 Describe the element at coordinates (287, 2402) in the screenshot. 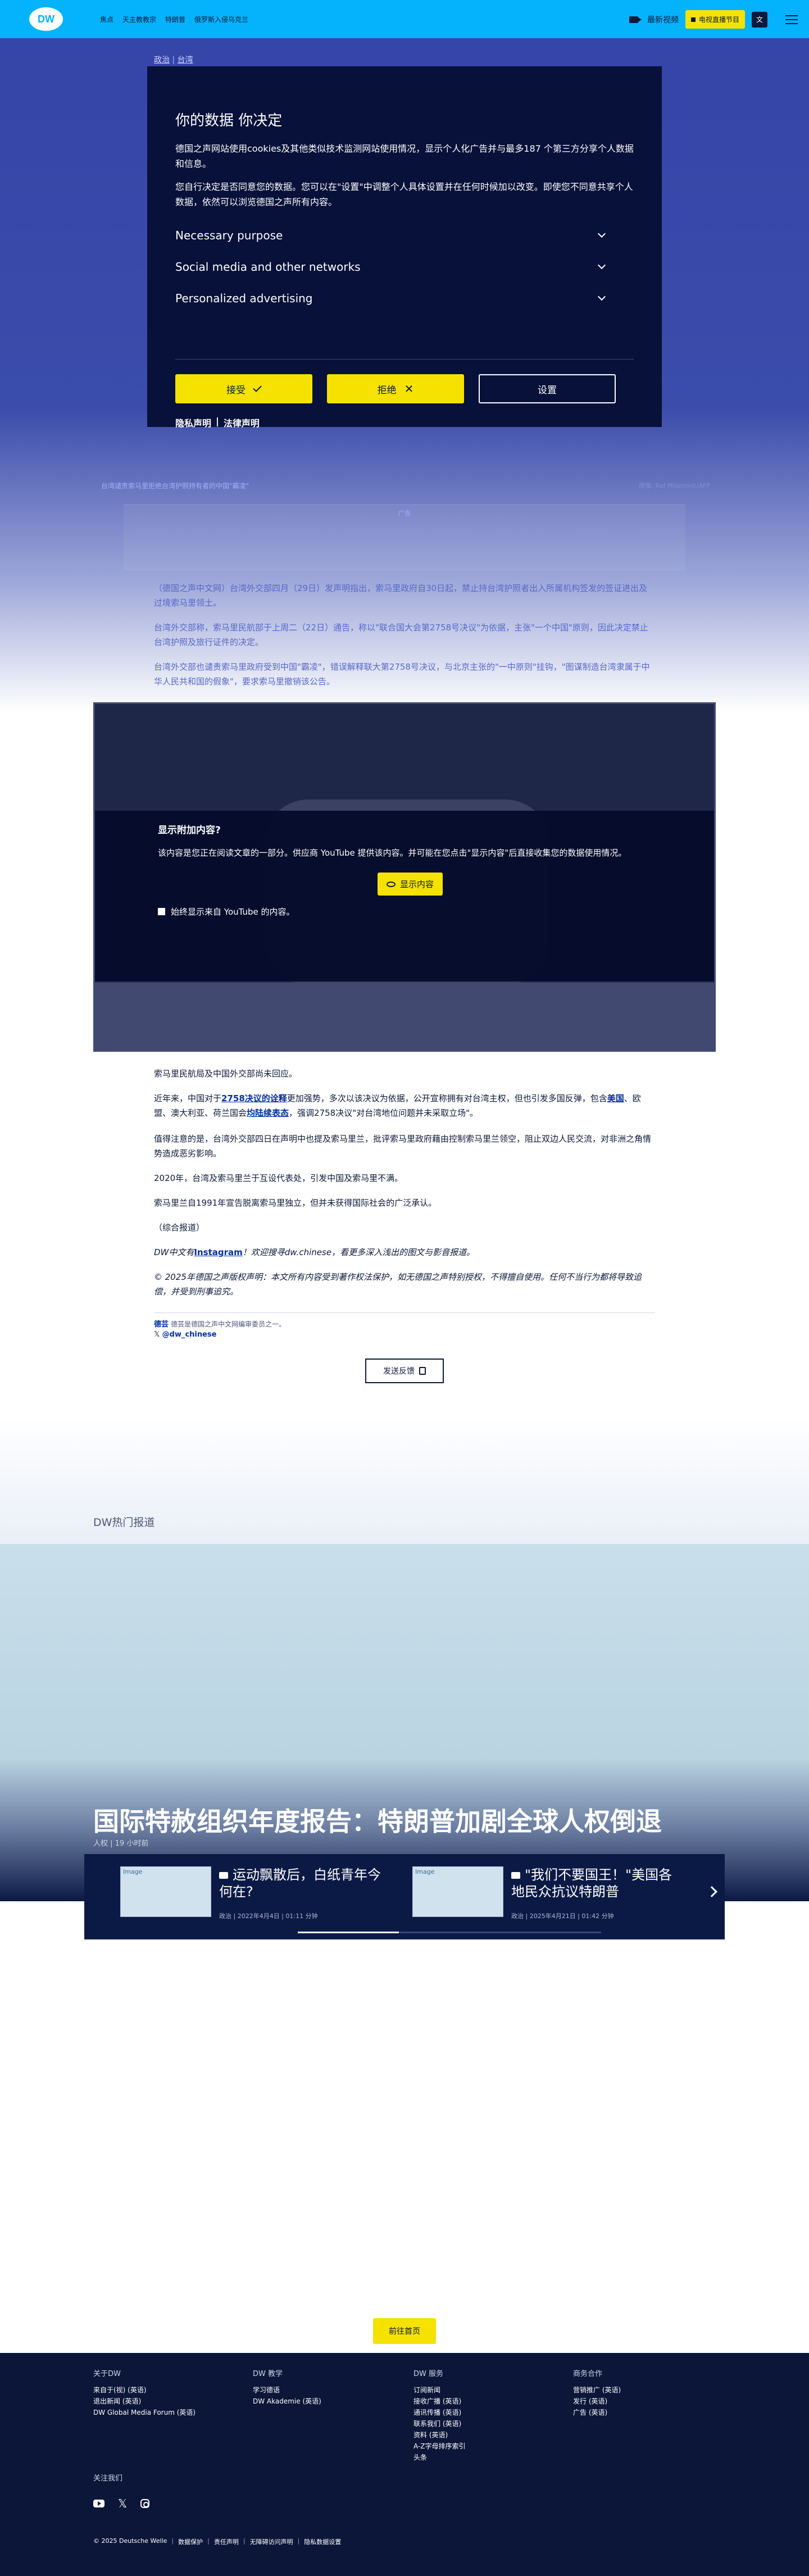

I see `footer-link: DW Akademie (英语)` at that location.